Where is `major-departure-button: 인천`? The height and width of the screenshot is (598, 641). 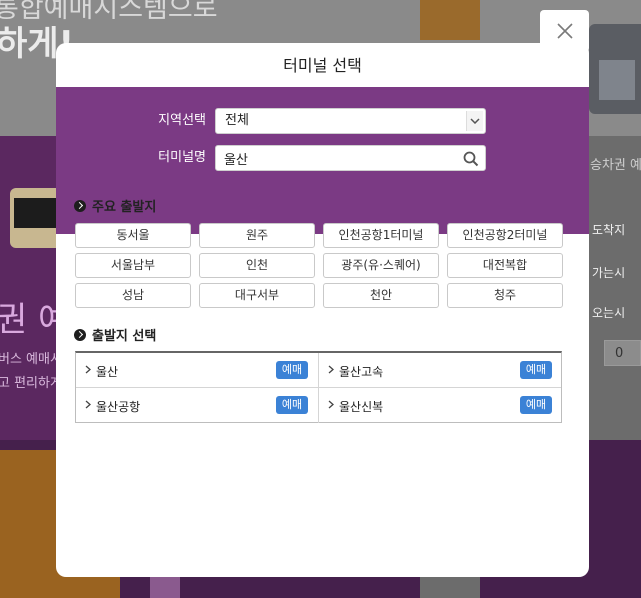 major-departure-button: 인천 is located at coordinates (257, 265).